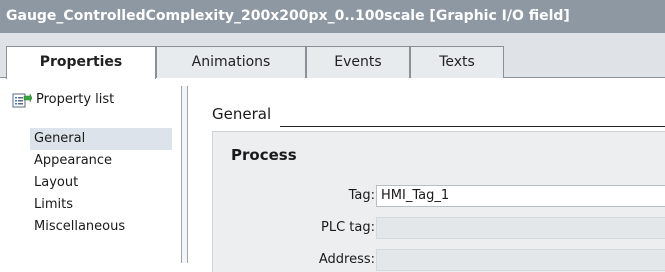 This screenshot has height=272, width=665. What do you see at coordinates (22, 100) in the screenshot?
I see `property-list-icon` at bounding box center [22, 100].